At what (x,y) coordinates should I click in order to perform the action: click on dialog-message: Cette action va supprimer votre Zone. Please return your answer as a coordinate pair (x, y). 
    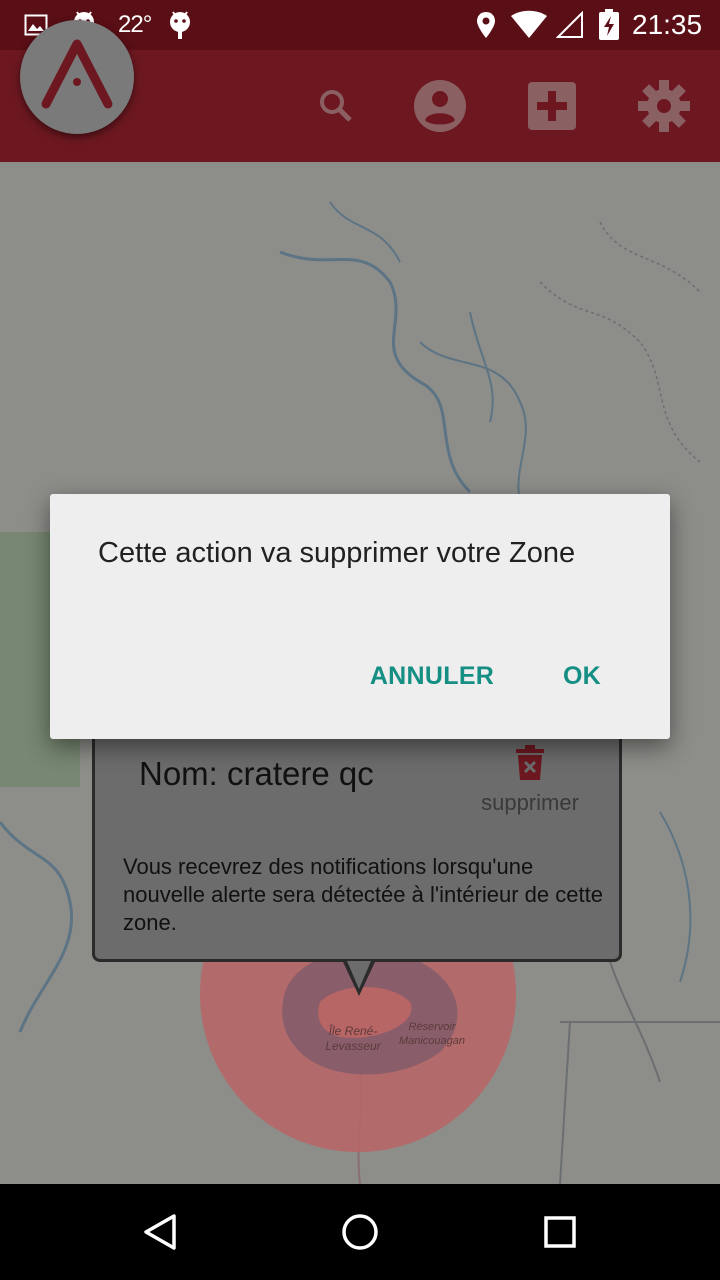
    Looking at the image, I should click on (337, 553).